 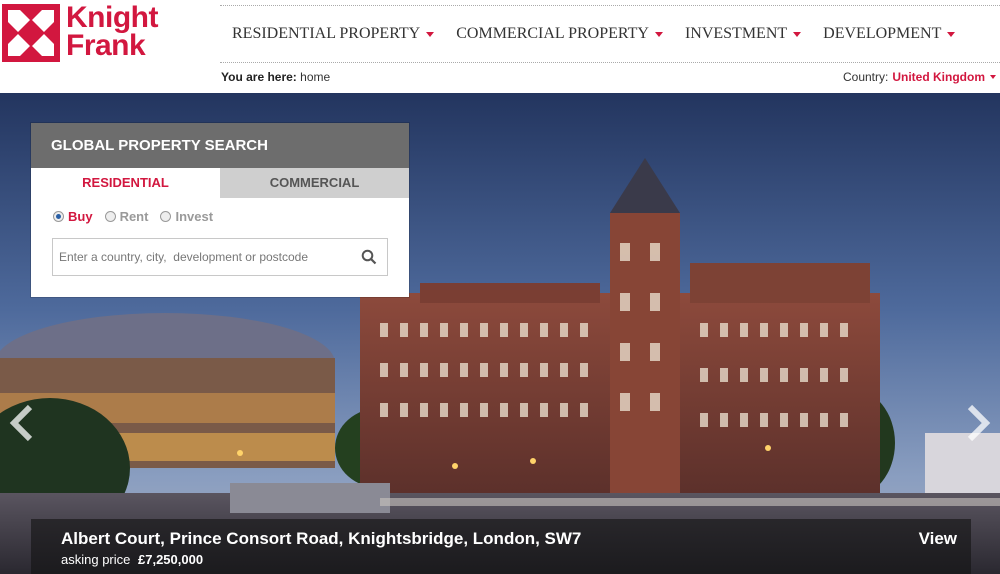 I want to click on carousel-next-button, so click(x=977, y=423).